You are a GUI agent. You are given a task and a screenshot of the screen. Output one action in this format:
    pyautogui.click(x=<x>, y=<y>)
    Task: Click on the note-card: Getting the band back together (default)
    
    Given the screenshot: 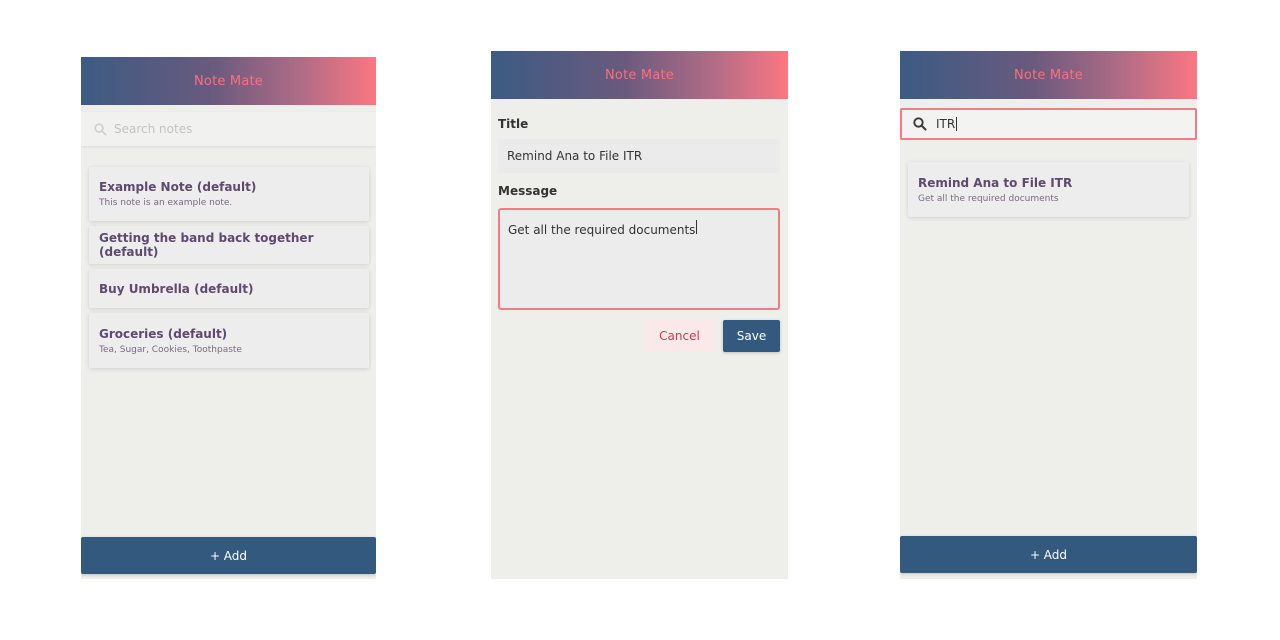 What is the action you would take?
    pyautogui.click(x=229, y=245)
    